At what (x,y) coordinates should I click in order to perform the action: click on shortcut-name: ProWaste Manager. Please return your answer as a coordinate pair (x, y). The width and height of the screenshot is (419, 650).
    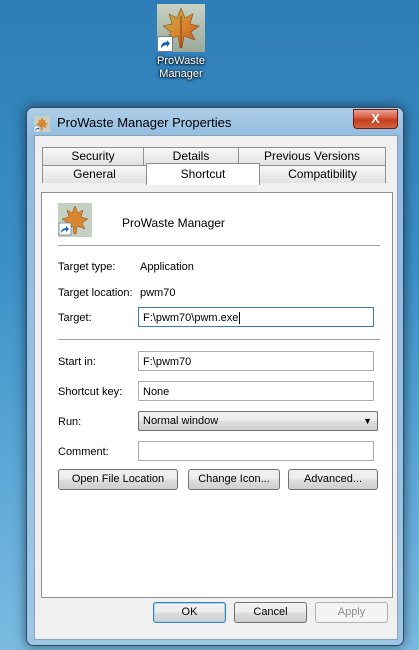
    Looking at the image, I should click on (173, 223).